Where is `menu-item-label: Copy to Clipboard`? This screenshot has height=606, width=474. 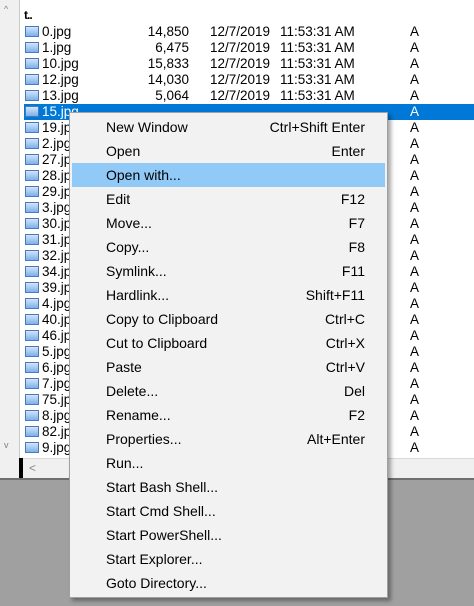
menu-item-label: Copy to Clipboard is located at coordinates (162, 319).